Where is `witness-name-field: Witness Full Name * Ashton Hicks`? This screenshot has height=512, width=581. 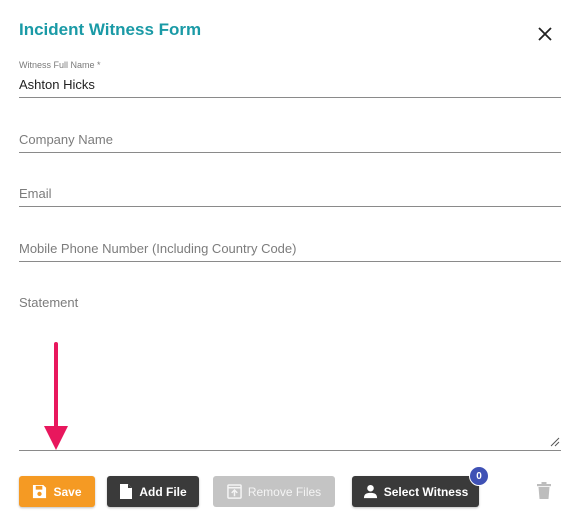 witness-name-field: Witness Full Name * Ashton Hicks is located at coordinates (290, 78).